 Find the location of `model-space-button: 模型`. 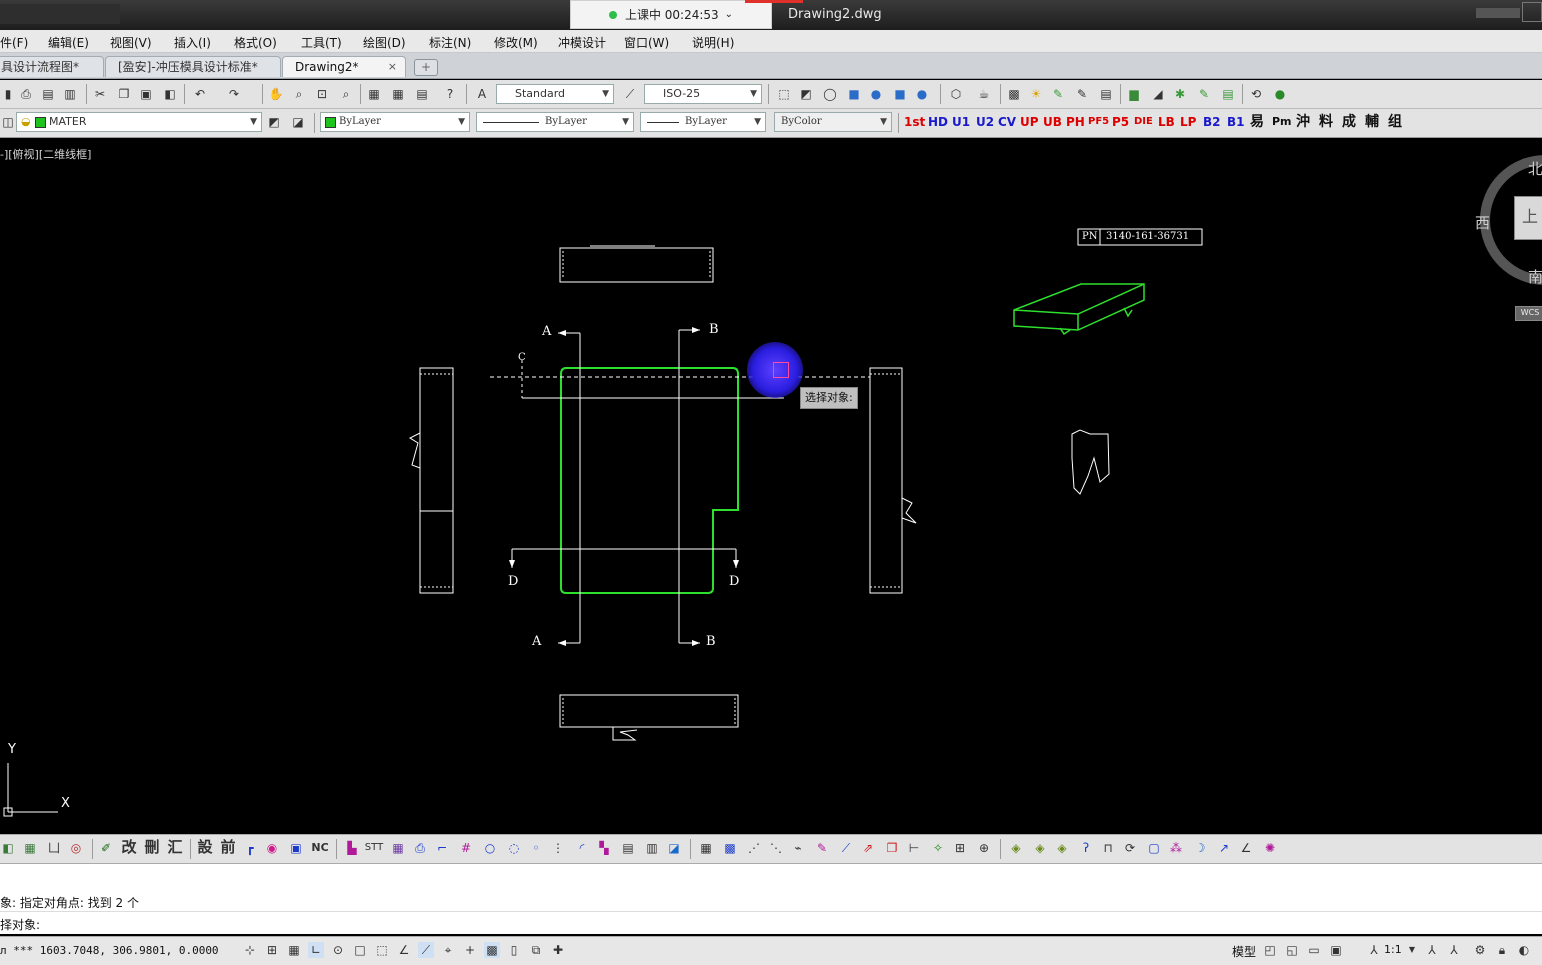

model-space-button: 模型 is located at coordinates (1244, 951).